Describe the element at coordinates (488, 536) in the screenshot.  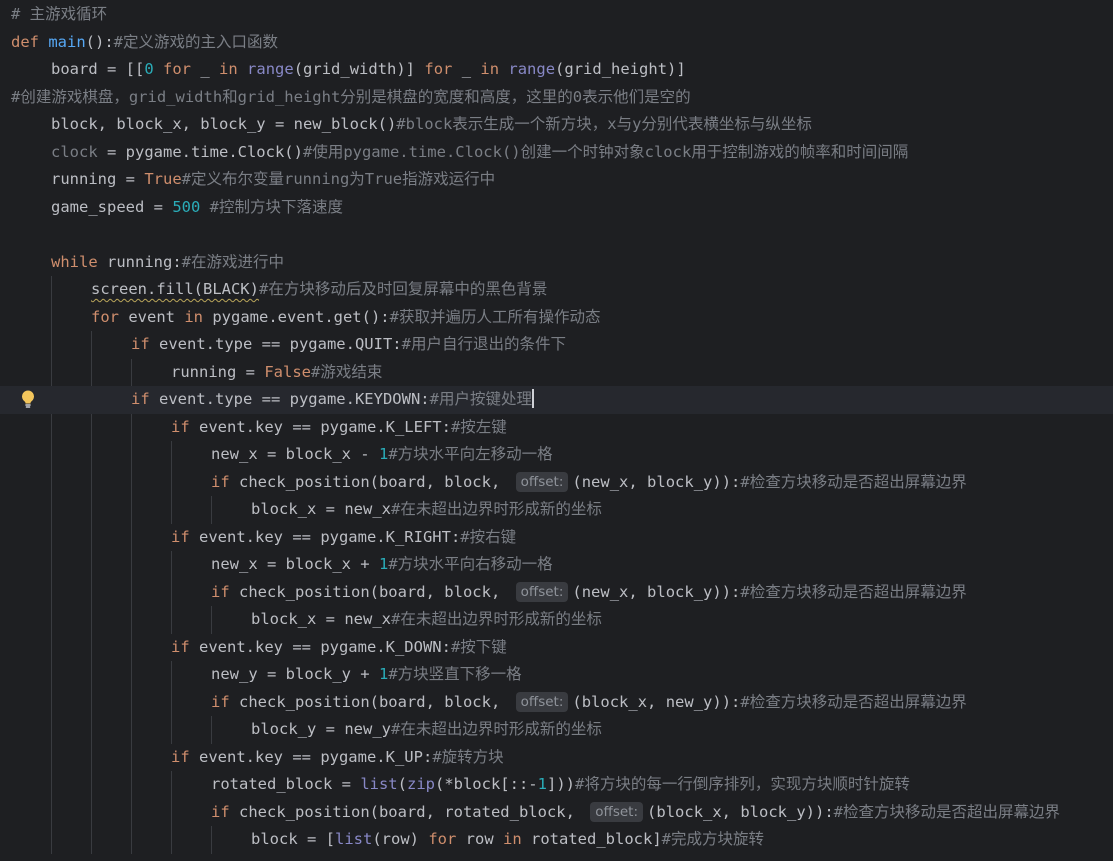
I see `code-token: #按右键` at that location.